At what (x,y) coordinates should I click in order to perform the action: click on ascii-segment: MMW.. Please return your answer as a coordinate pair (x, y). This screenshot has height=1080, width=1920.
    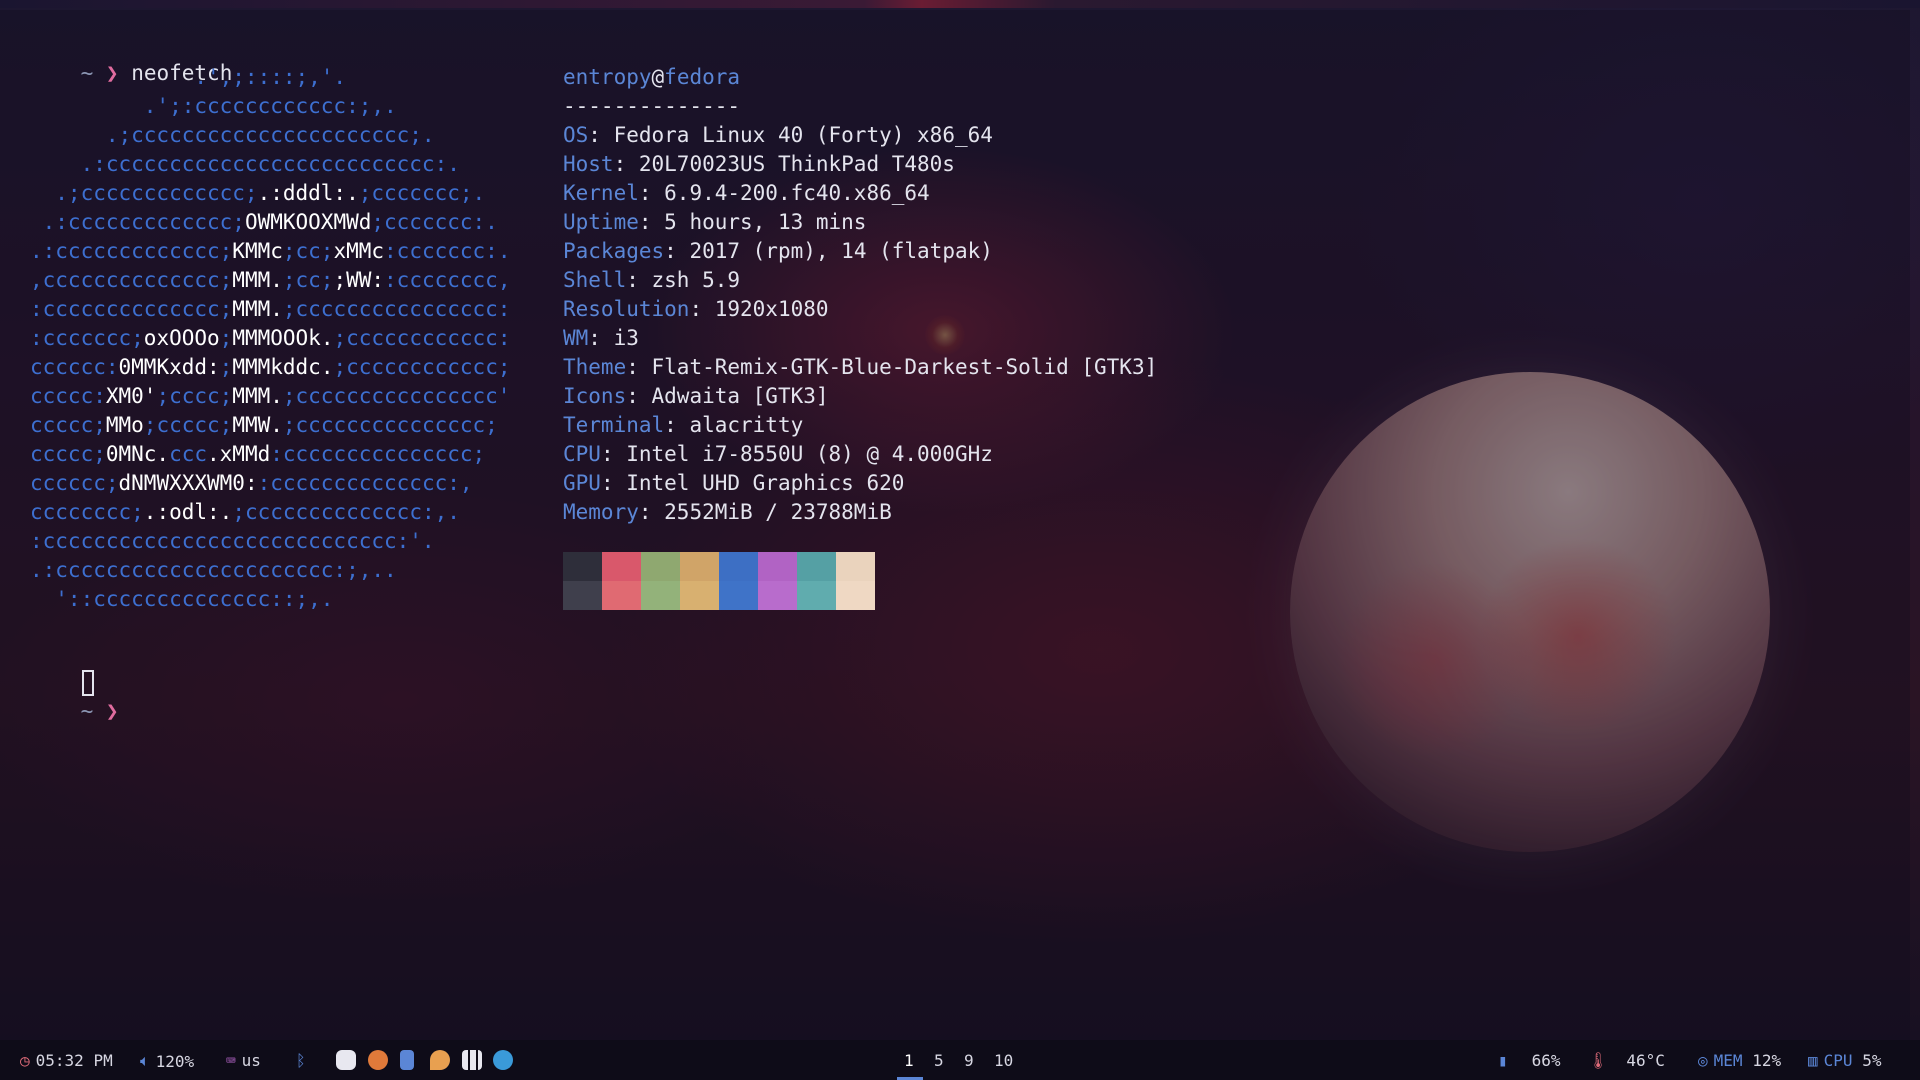
    Looking at the image, I should click on (257, 425).